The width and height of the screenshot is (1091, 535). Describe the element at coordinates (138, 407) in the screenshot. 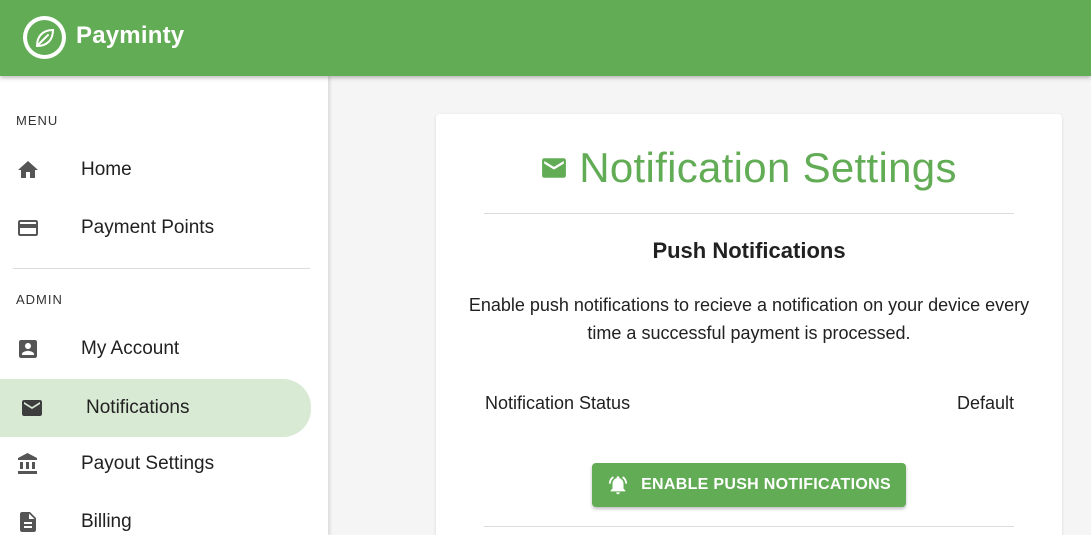

I see `sidebar-item-label: Notifications` at that location.